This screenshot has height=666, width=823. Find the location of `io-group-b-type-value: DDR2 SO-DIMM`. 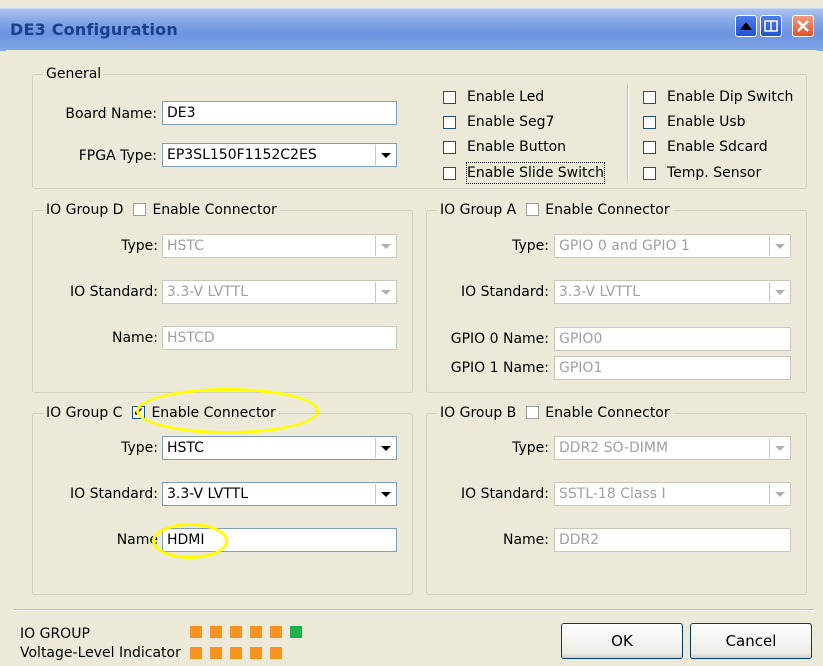

io-group-b-type-value: DDR2 SO-DIMM is located at coordinates (614, 448).